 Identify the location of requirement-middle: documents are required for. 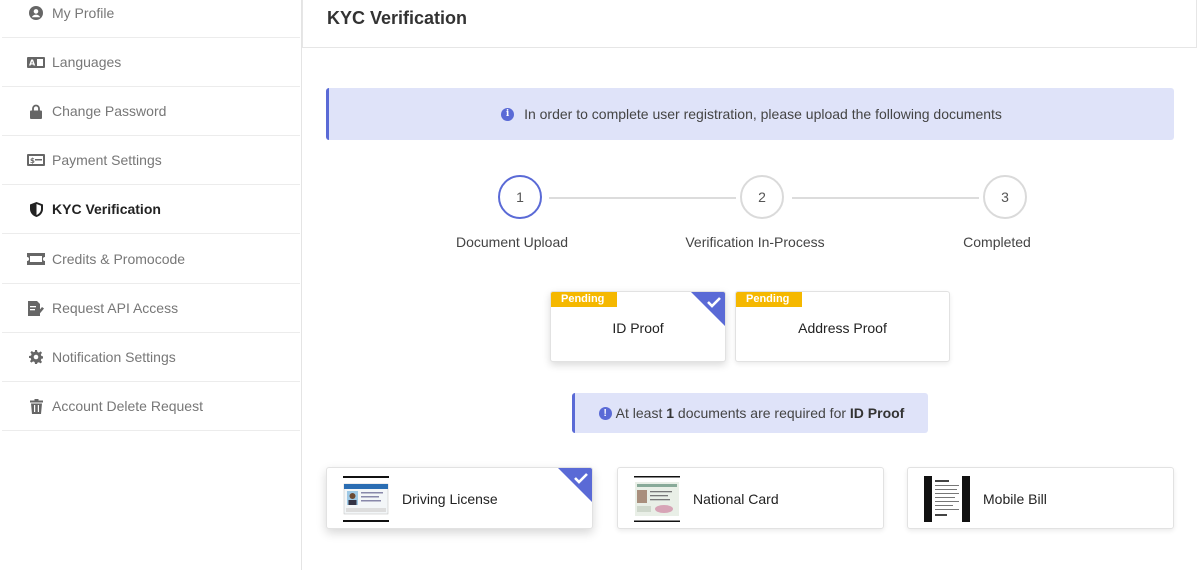
(762, 413).